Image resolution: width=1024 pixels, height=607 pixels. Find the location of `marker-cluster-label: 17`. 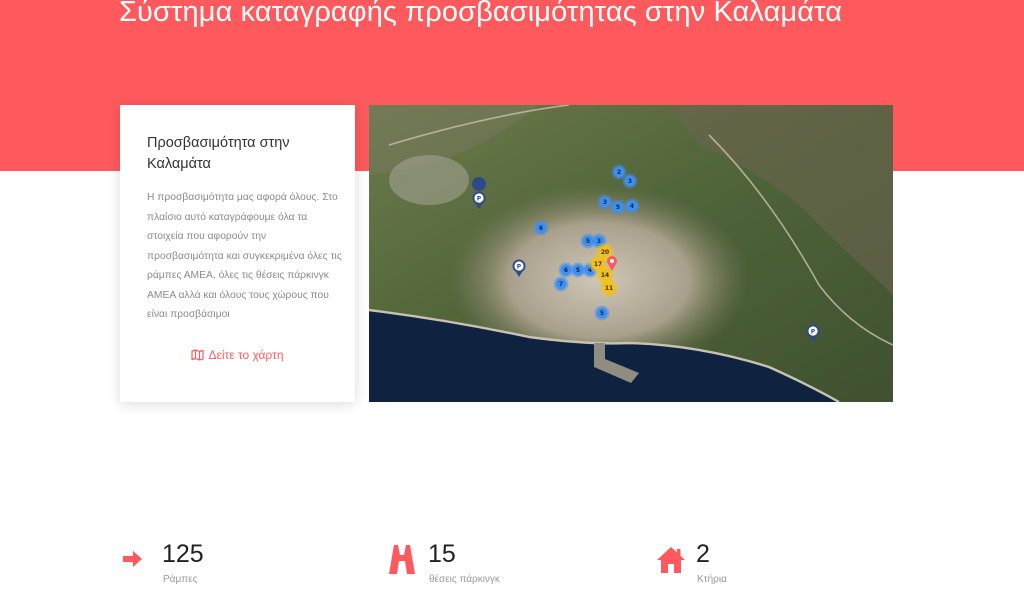

marker-cluster-label: 17 is located at coordinates (598, 264).